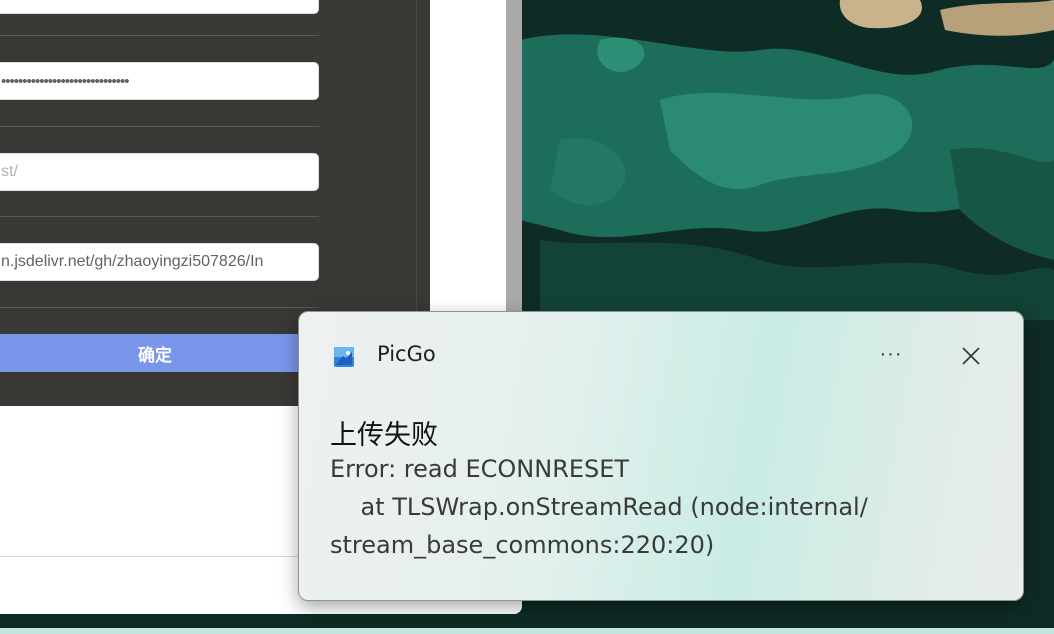 This screenshot has width=1054, height=634. I want to click on close-icon, so click(971, 356).